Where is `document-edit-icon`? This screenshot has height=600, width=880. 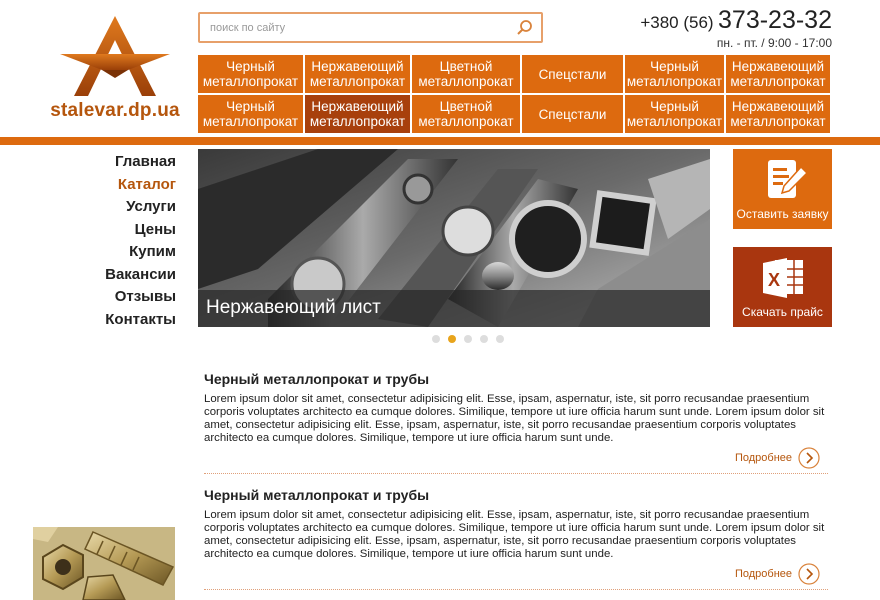
document-edit-icon is located at coordinates (788, 179).